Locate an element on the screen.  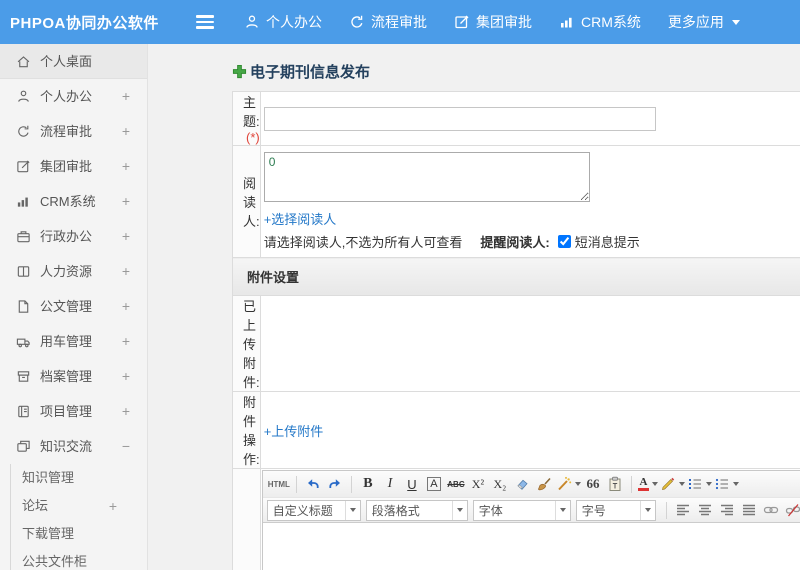
font-size-dropdown: 字号 is located at coordinates (615, 510).